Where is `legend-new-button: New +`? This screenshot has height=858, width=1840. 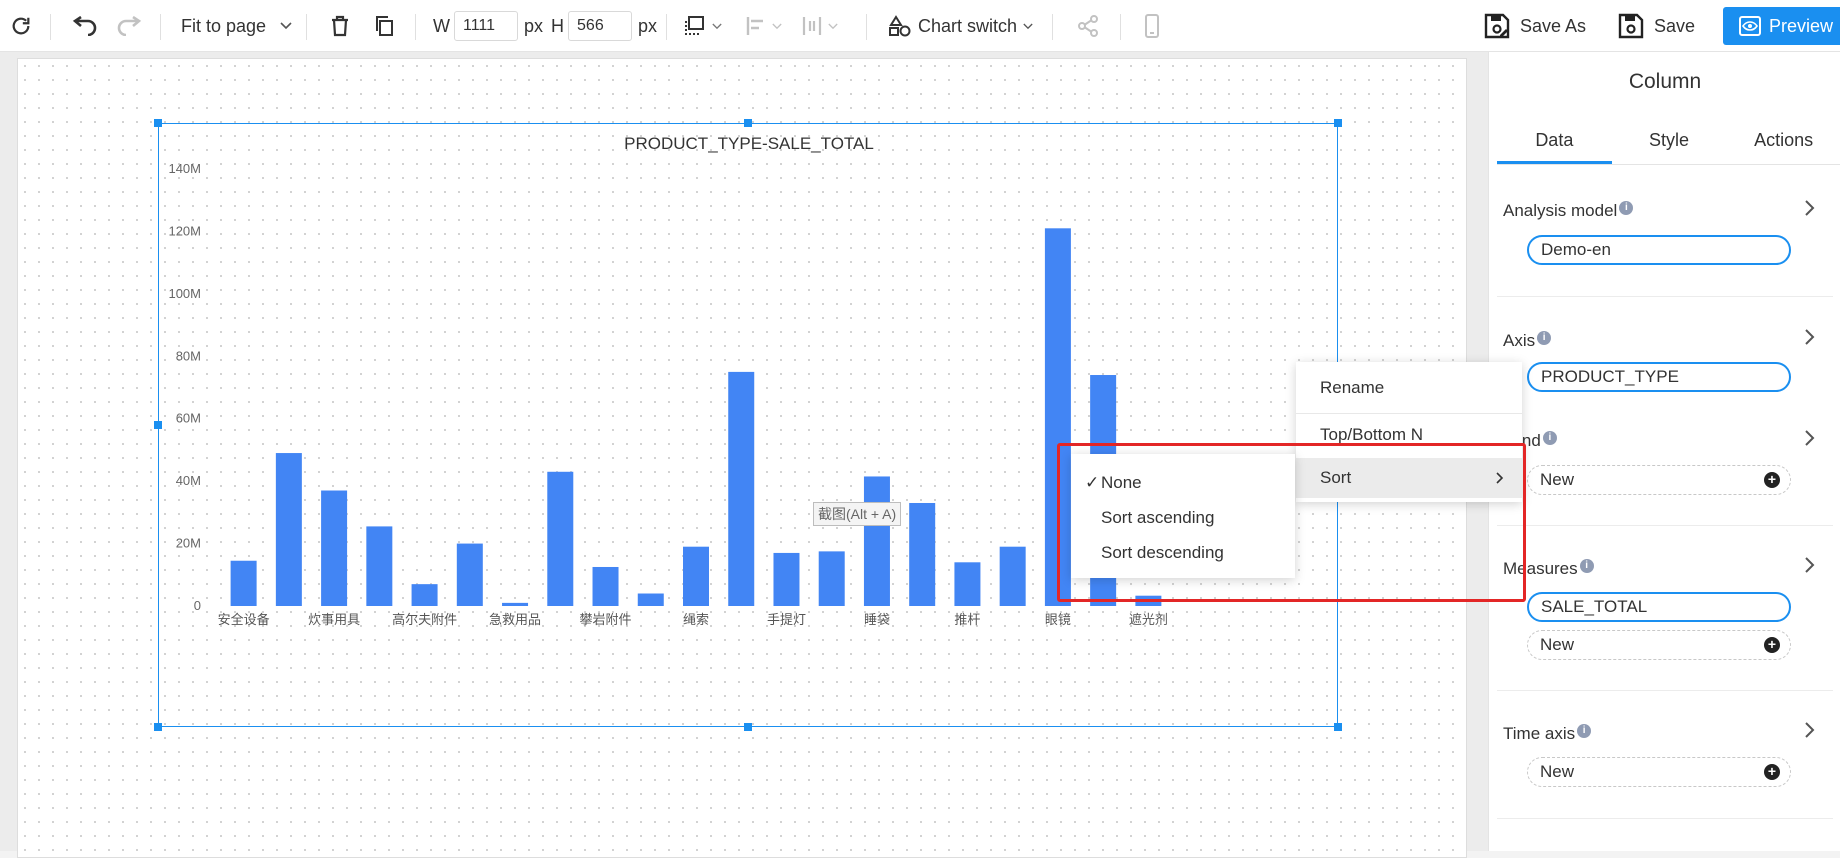
legend-new-button: New + is located at coordinates (1659, 480).